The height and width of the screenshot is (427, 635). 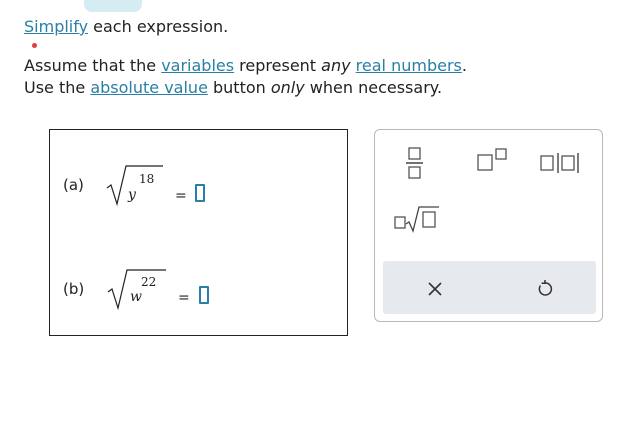 I want to click on part-a-equals: =, so click(x=181, y=196).